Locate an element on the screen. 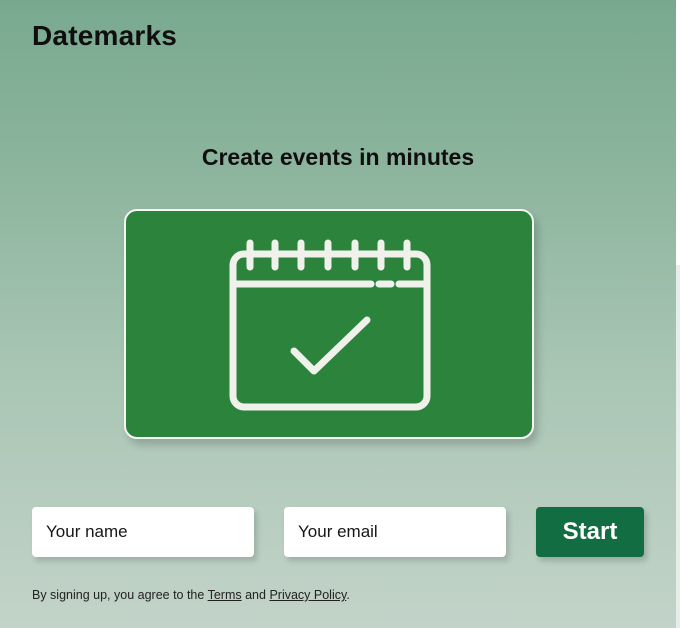 The width and height of the screenshot is (680, 628). page-headline: Create events in minutes is located at coordinates (338, 157).